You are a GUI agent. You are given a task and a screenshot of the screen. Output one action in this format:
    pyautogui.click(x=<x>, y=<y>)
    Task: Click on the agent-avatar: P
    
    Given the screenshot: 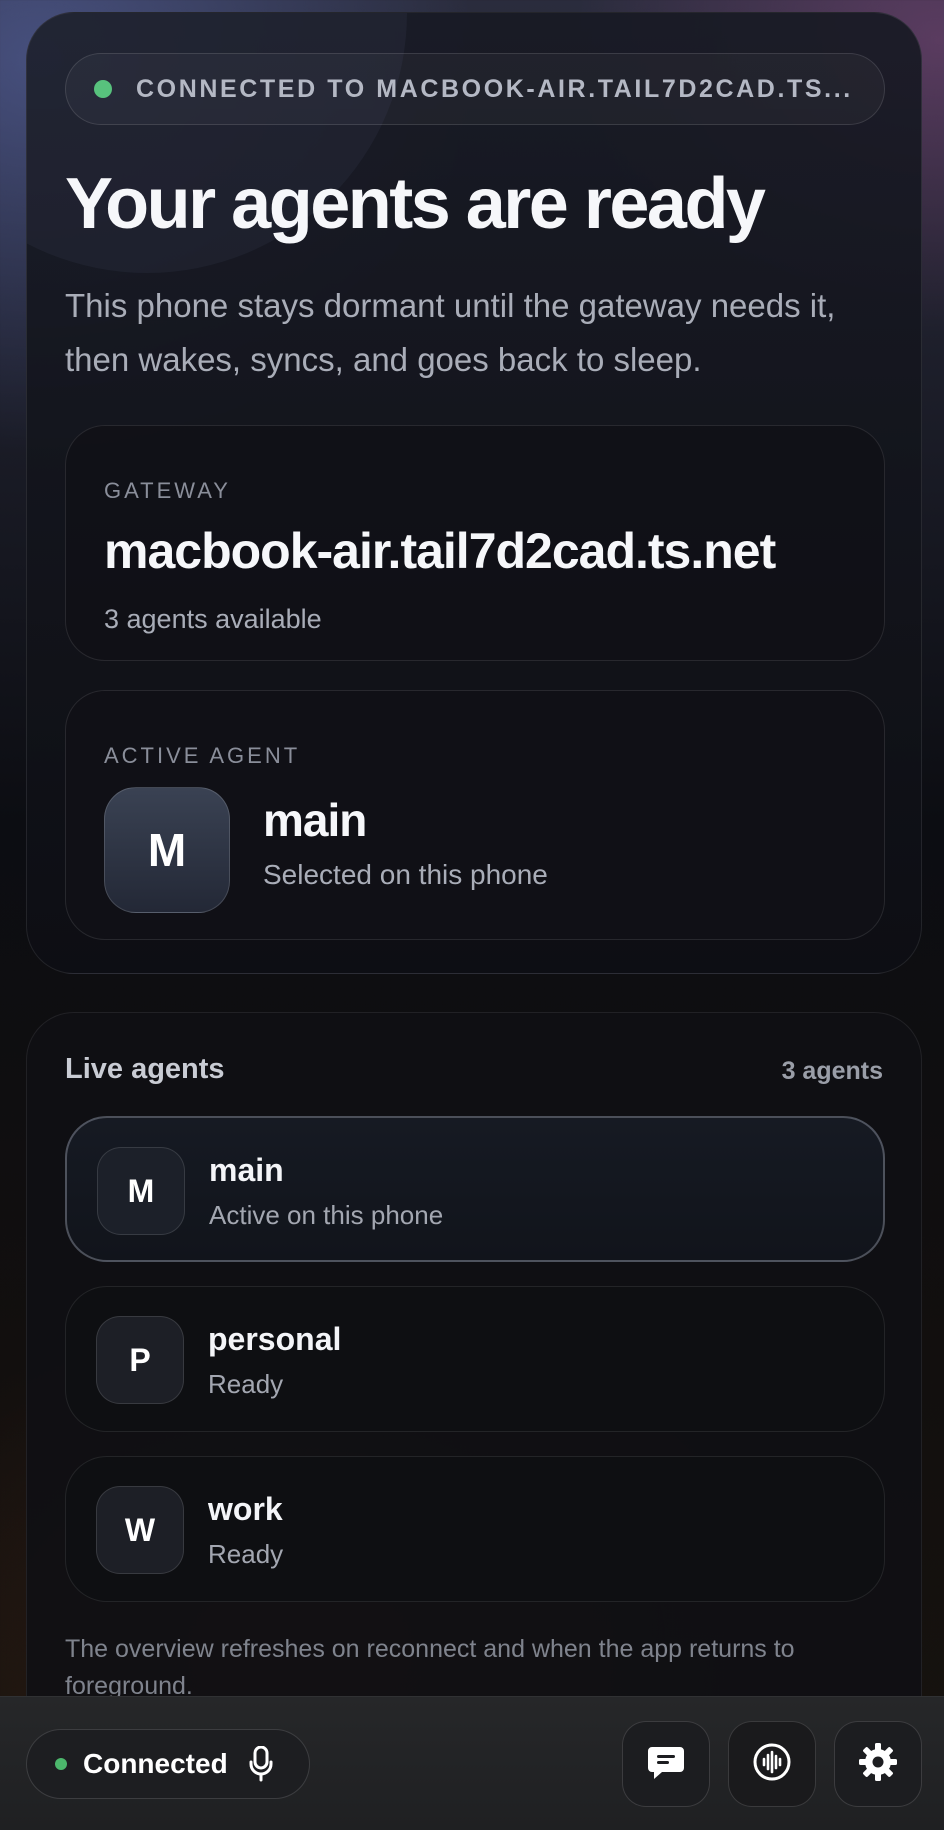 What is the action you would take?
    pyautogui.click(x=140, y=1360)
    